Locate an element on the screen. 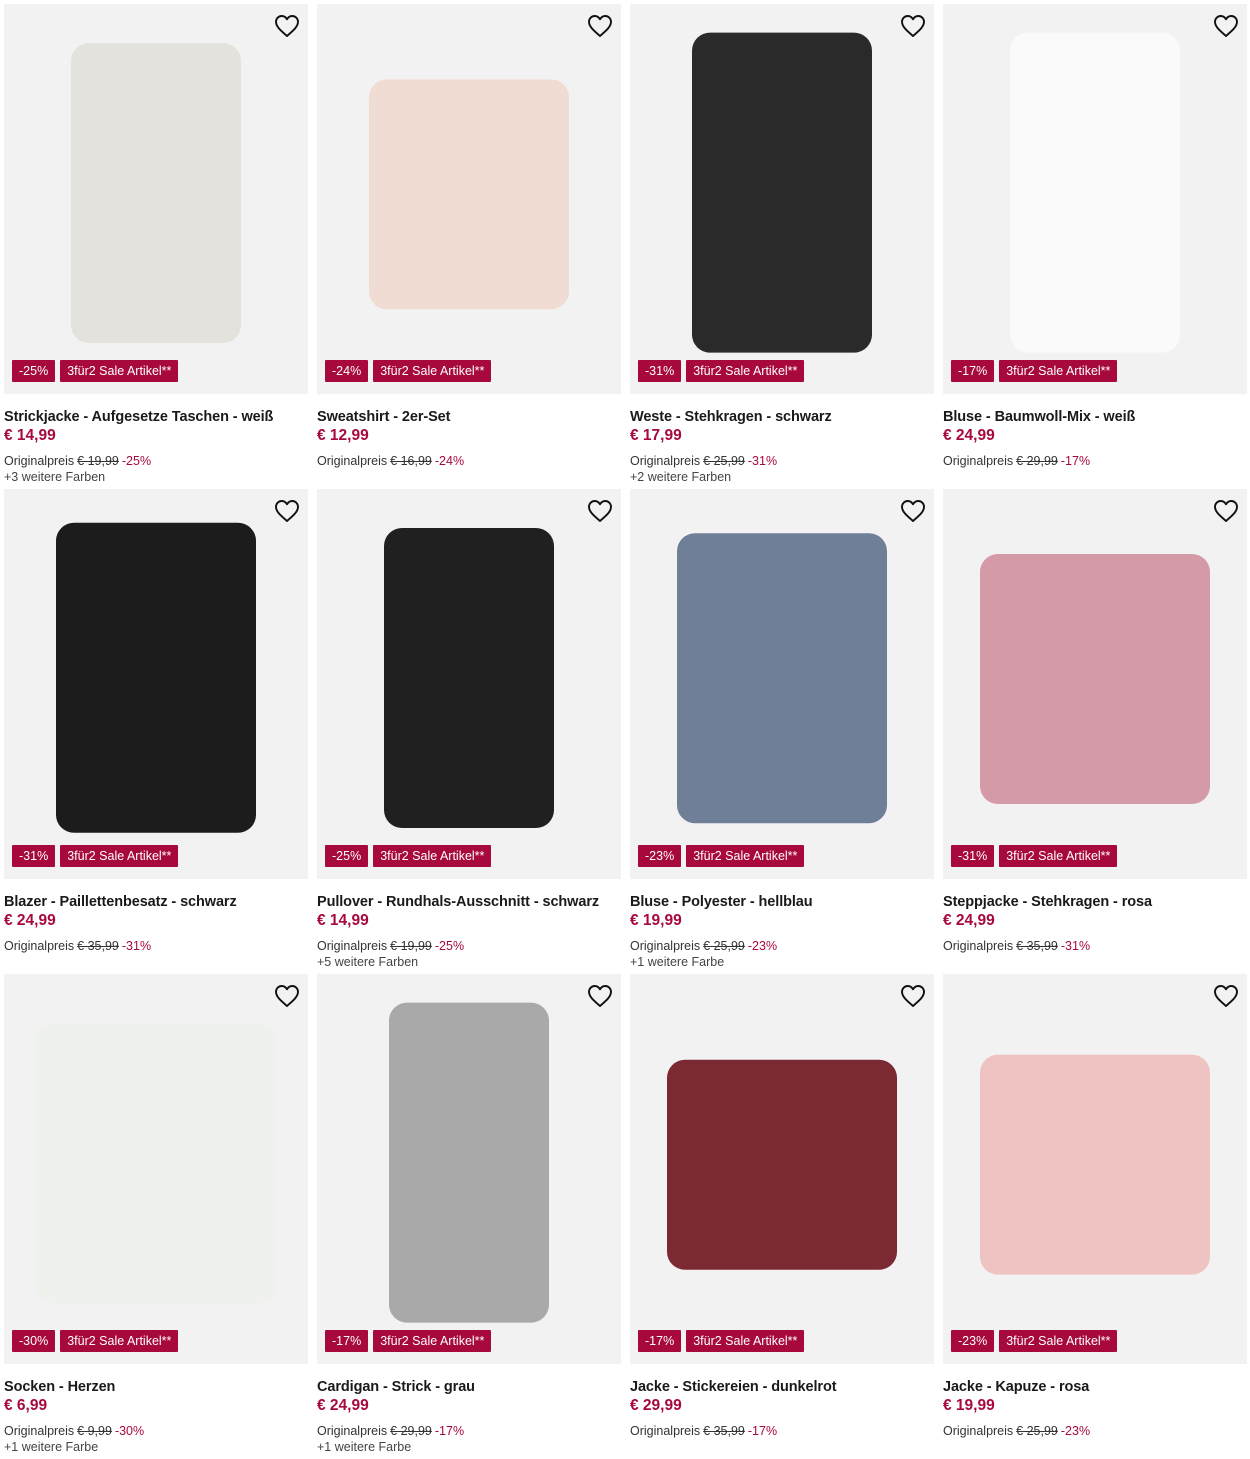  badge-group: -24% 3für2 Sale Artikel** is located at coordinates (408, 371).